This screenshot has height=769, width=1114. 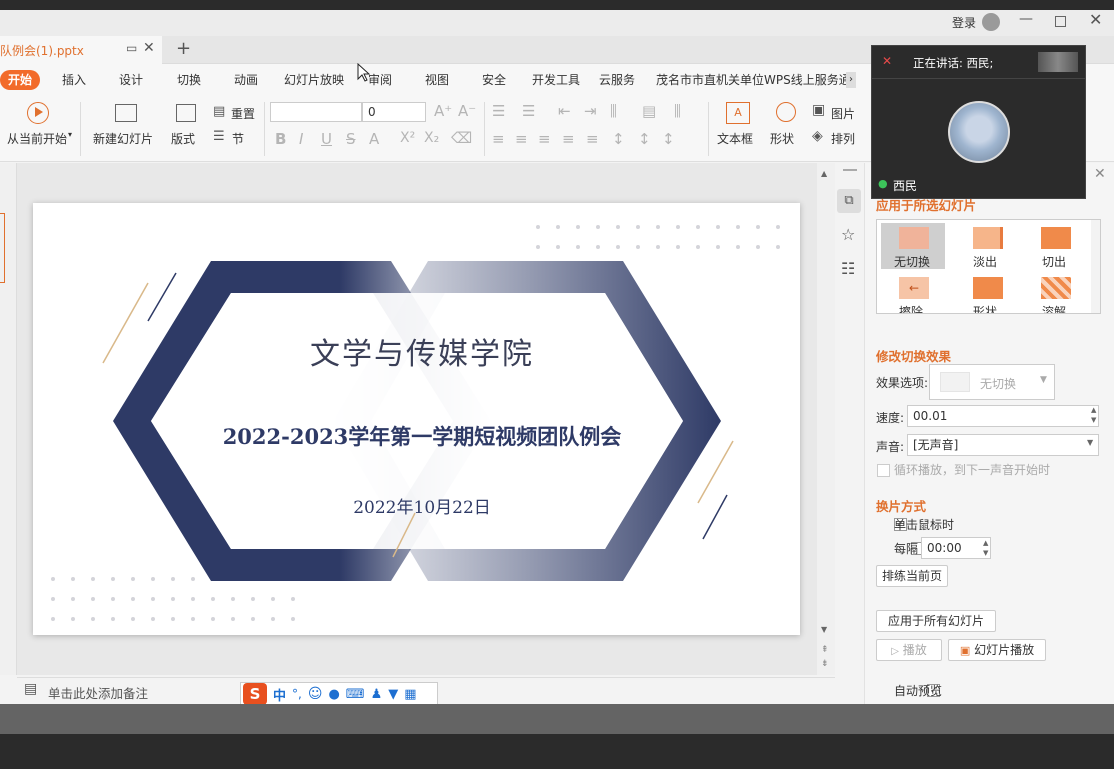 I want to click on loop-checkbox, so click(x=883, y=470).